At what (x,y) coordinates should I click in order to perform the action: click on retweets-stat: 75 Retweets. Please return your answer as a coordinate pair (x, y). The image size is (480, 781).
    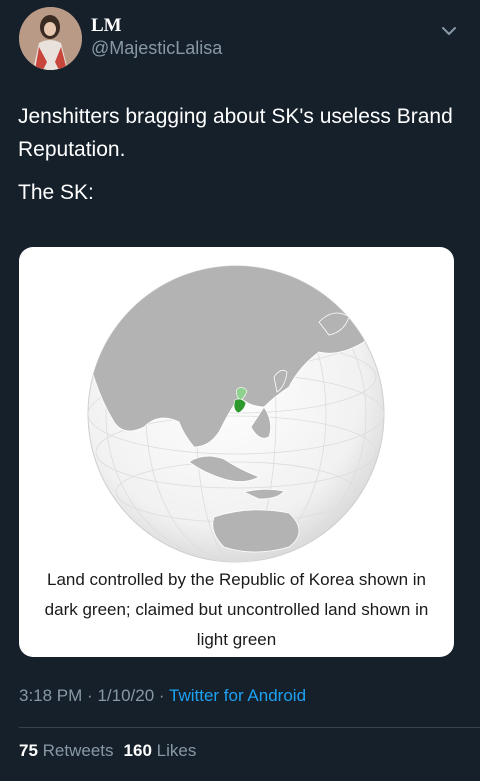
    Looking at the image, I should click on (66, 750).